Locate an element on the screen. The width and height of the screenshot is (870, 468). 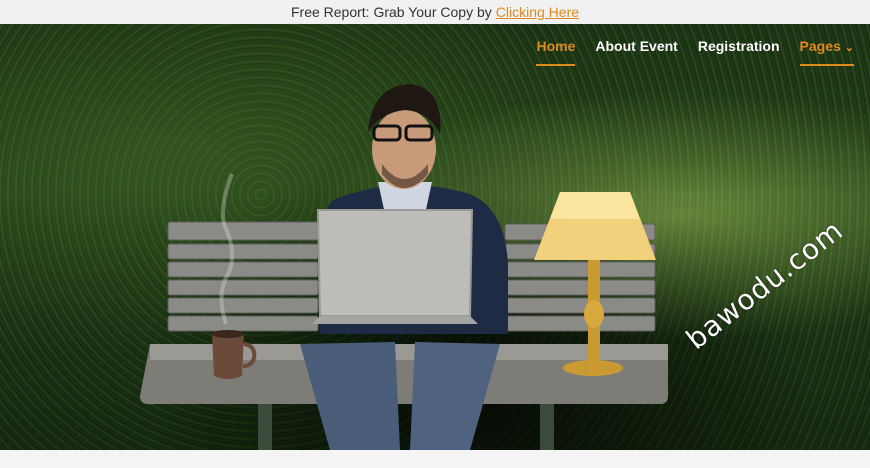
lamp-shade-highlight is located at coordinates (595, 205).